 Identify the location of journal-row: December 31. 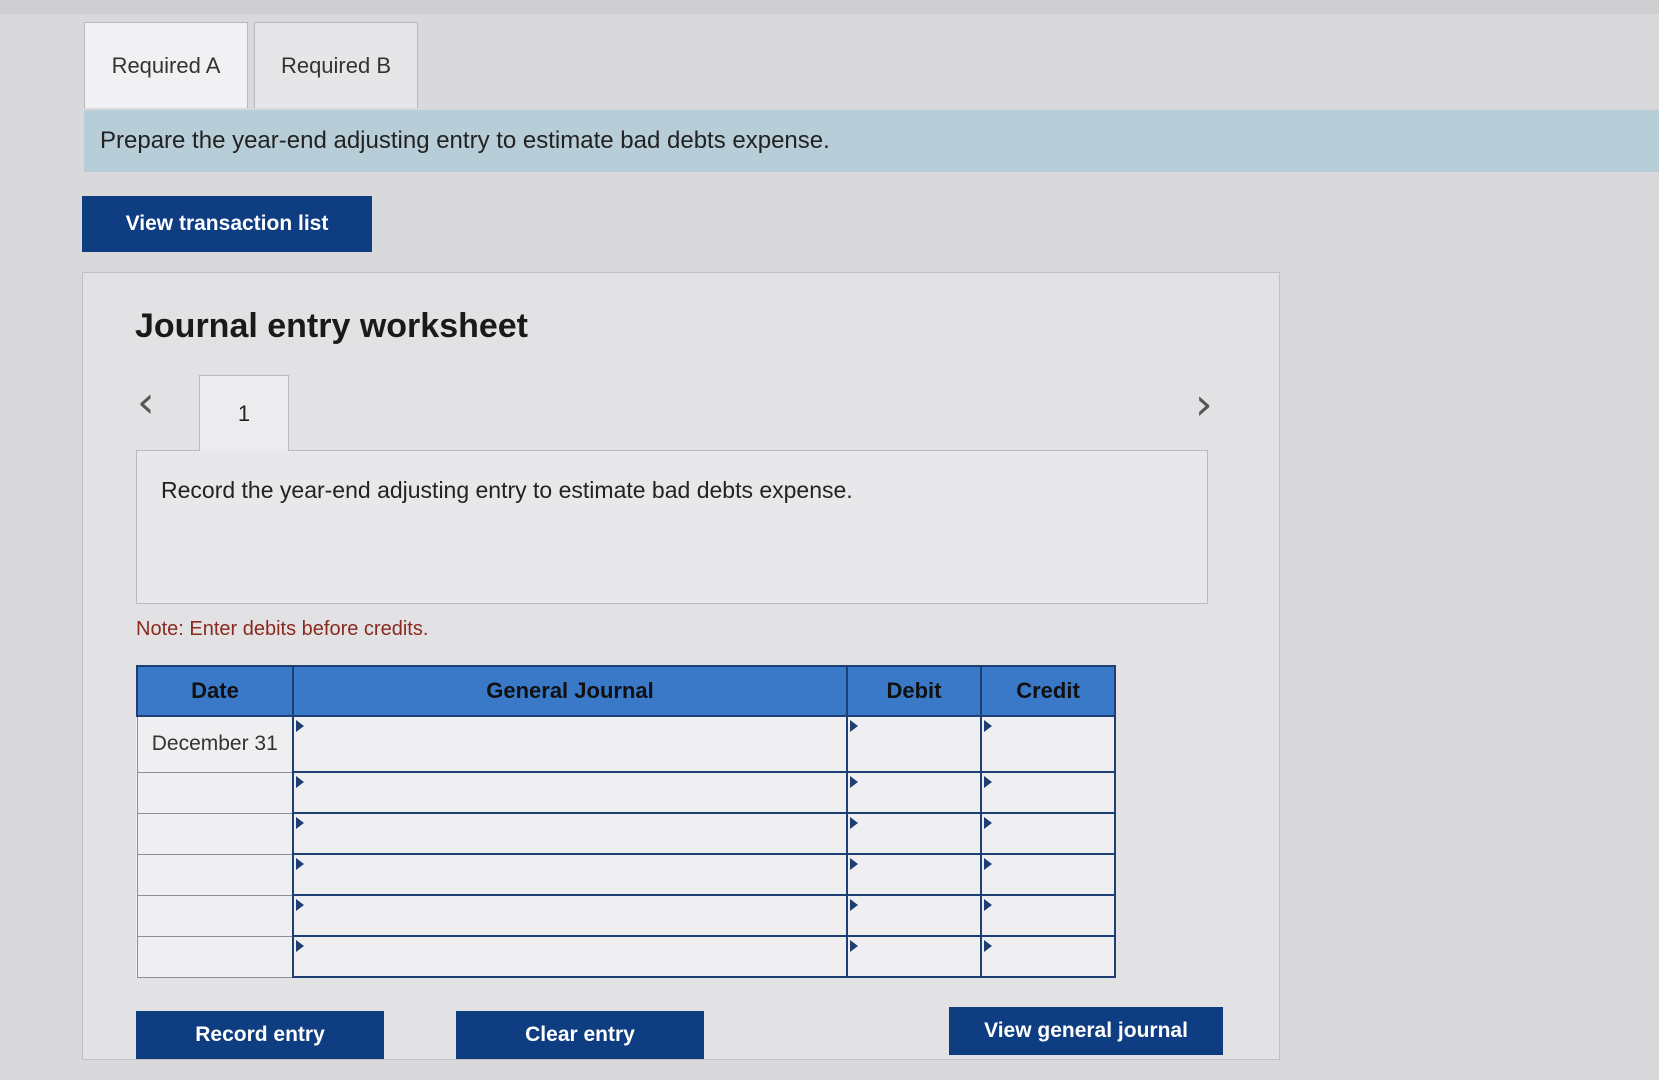
(626, 744).